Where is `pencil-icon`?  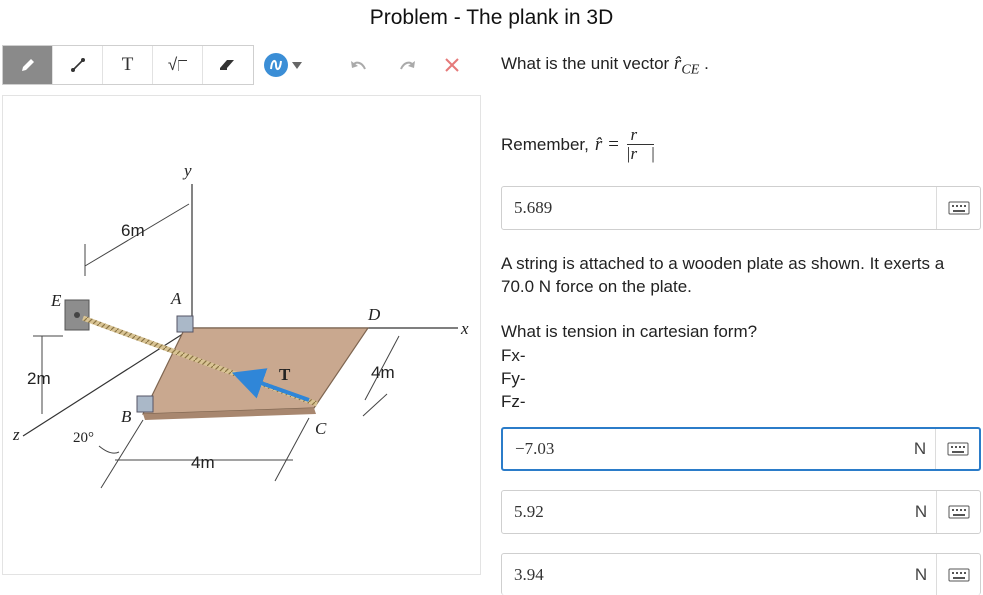 pencil-icon is located at coordinates (27, 65).